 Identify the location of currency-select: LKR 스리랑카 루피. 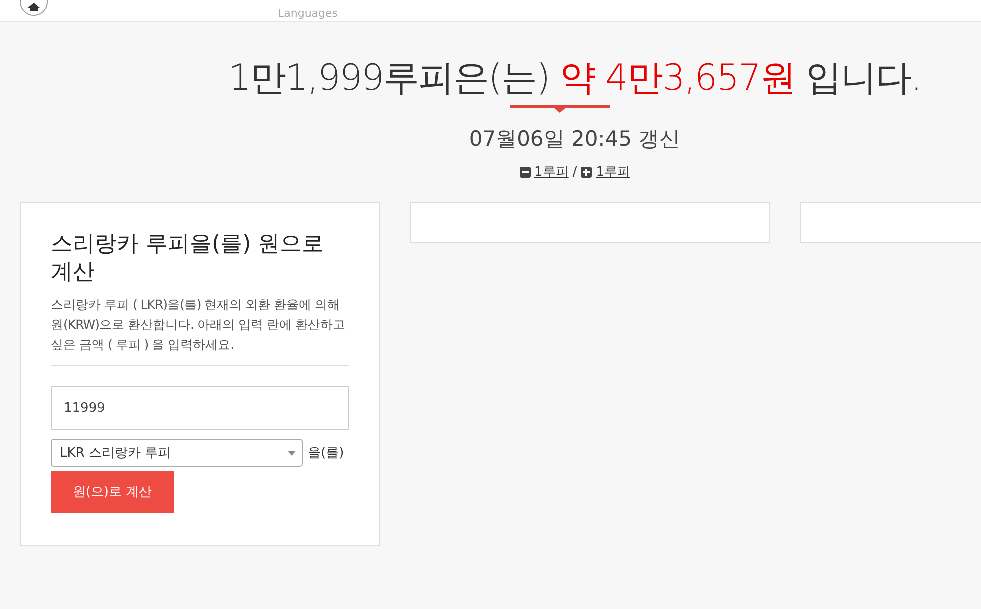
(177, 453).